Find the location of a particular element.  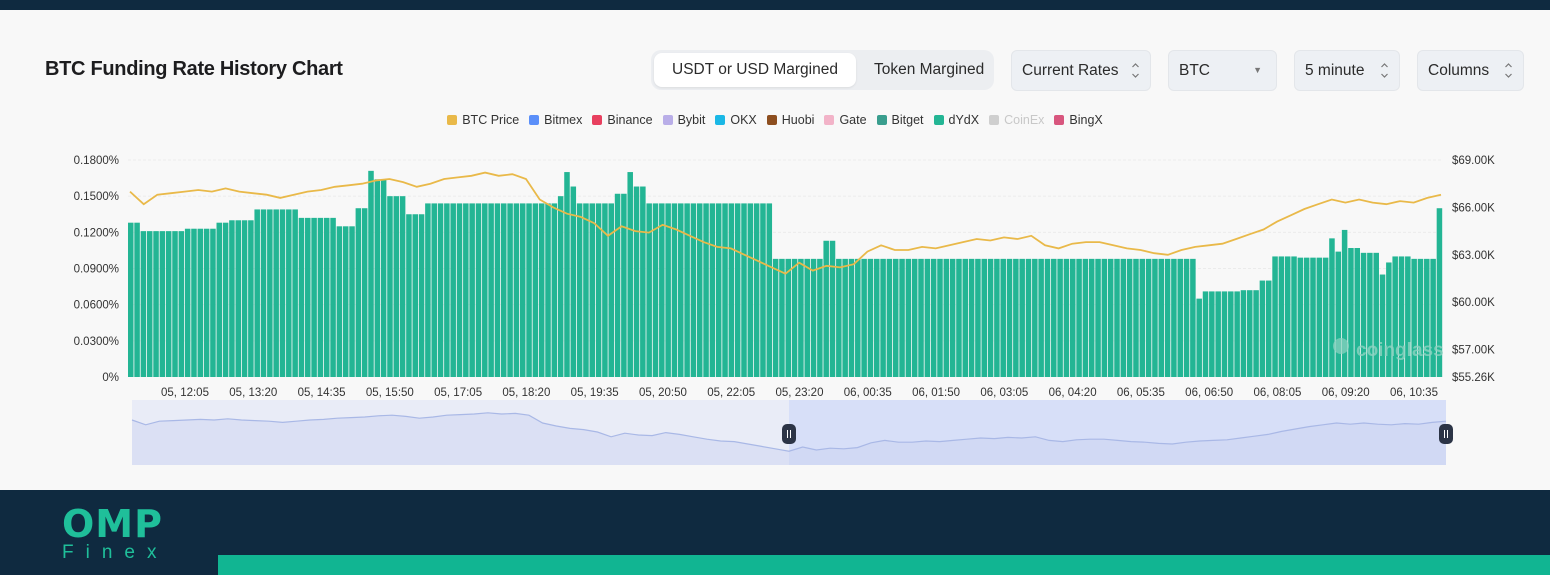

y-left-tick-label: 0.1500% is located at coordinates (96, 197).